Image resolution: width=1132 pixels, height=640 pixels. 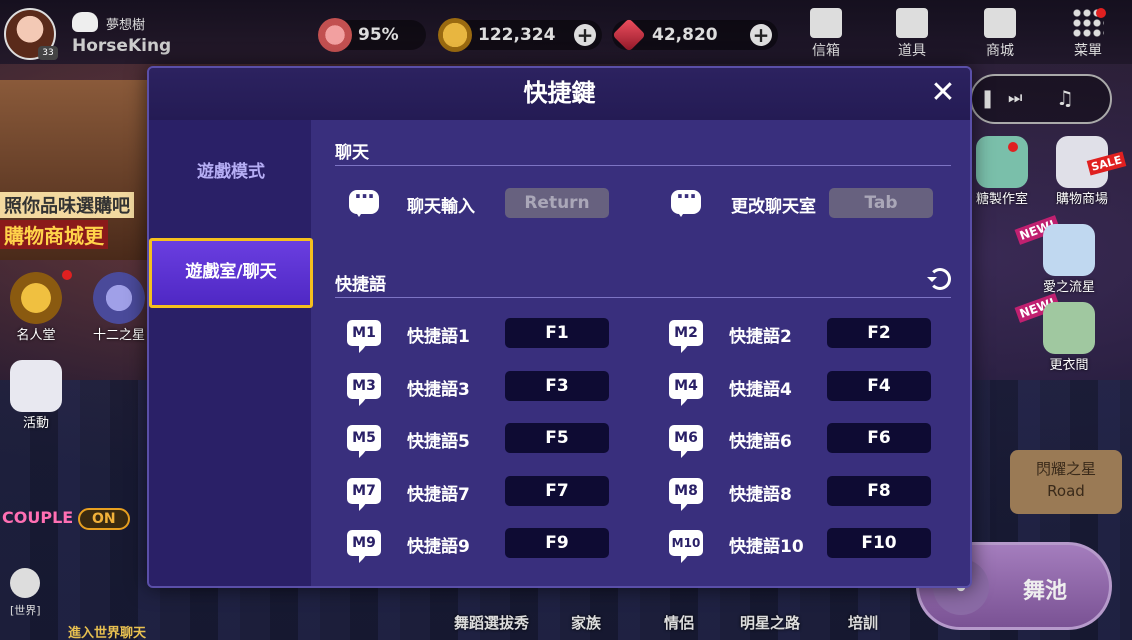 What do you see at coordinates (1000, 34) in the screenshot?
I see `shop-button: 商城` at bounding box center [1000, 34].